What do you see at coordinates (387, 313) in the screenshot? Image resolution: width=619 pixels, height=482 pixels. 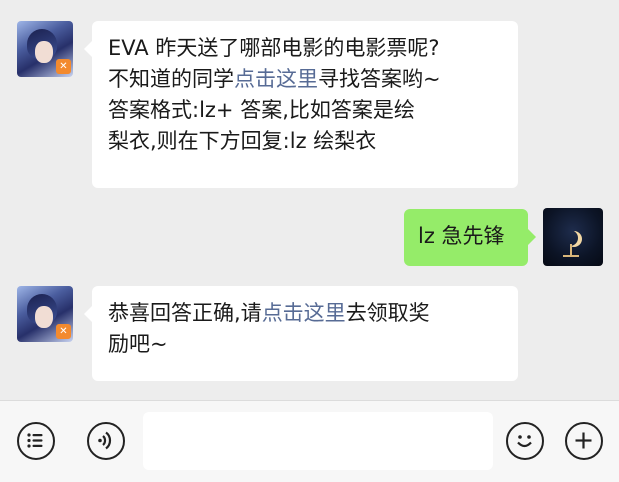 I see `message-text: 去领取奖` at bounding box center [387, 313].